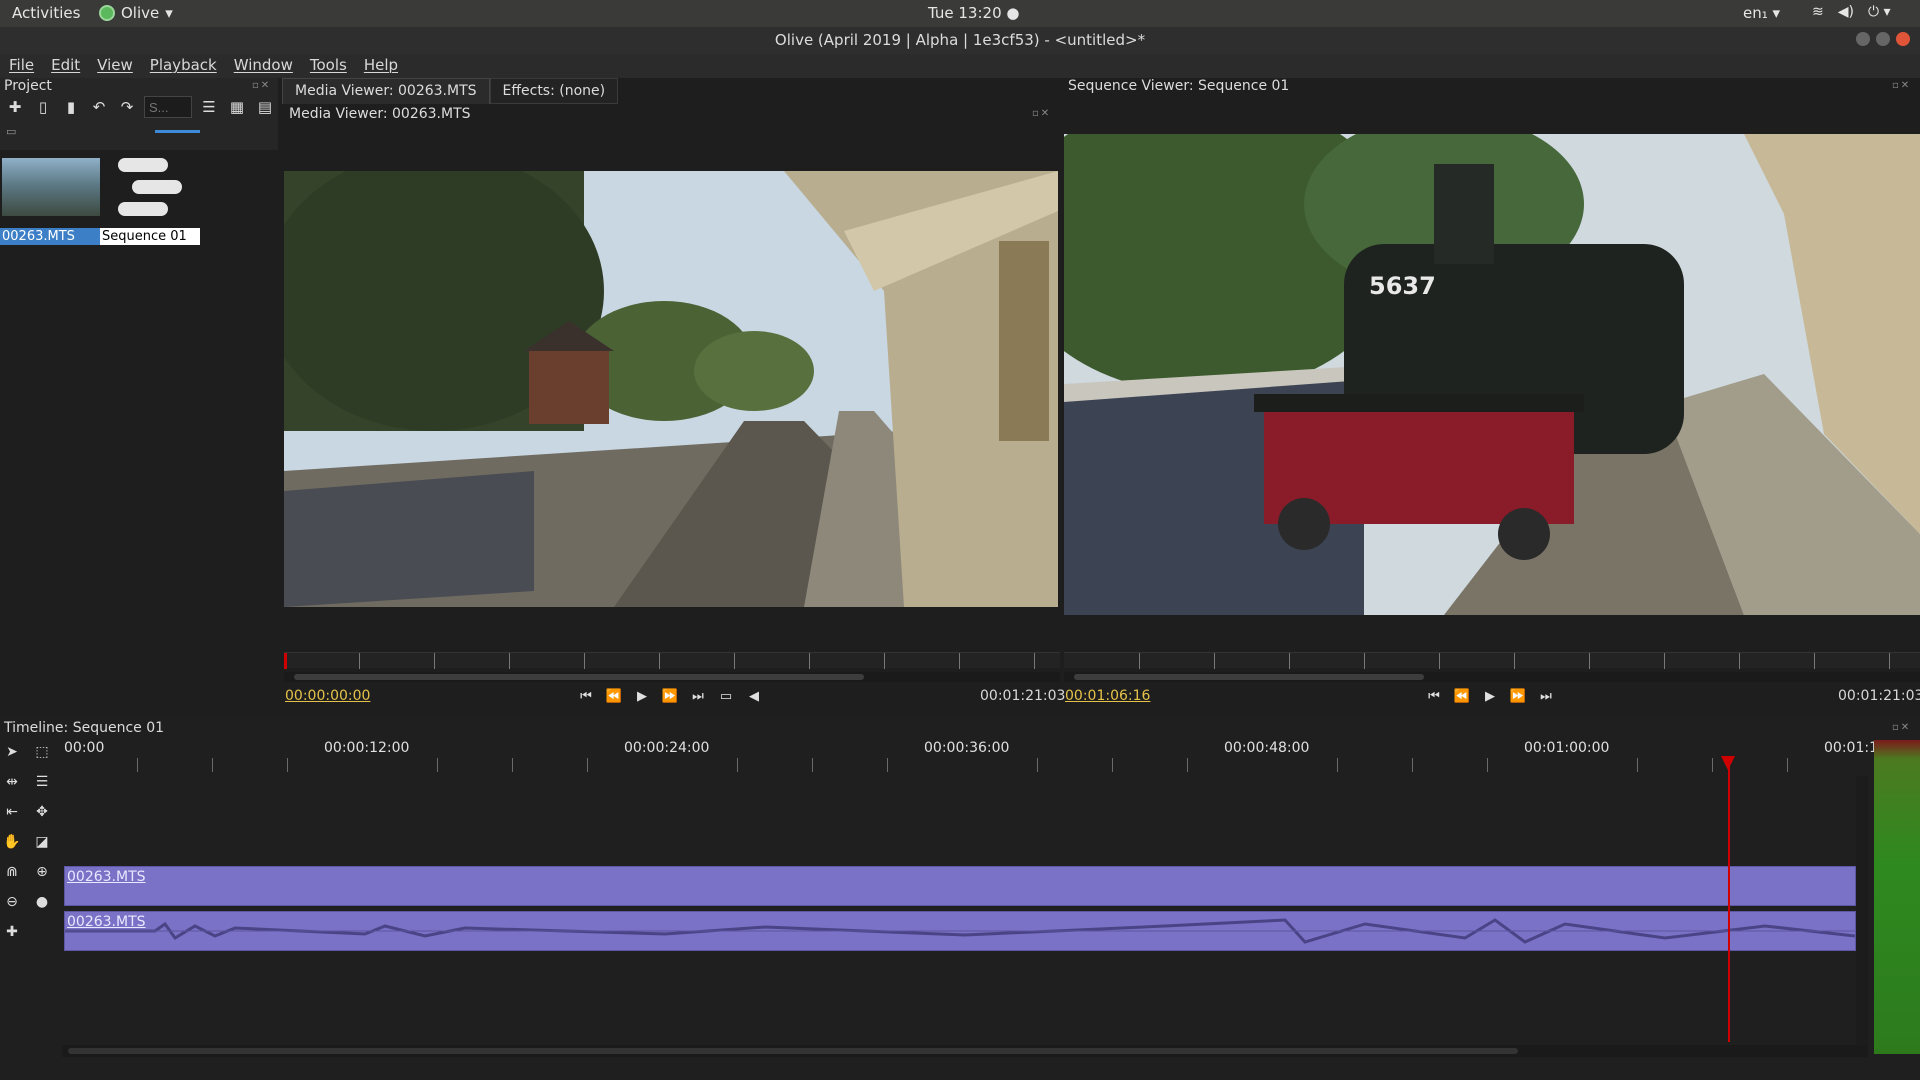 This screenshot has width=1920, height=1080. What do you see at coordinates (965, 1051) in the screenshot?
I see `timeline-horizontal-scrollbar` at bounding box center [965, 1051].